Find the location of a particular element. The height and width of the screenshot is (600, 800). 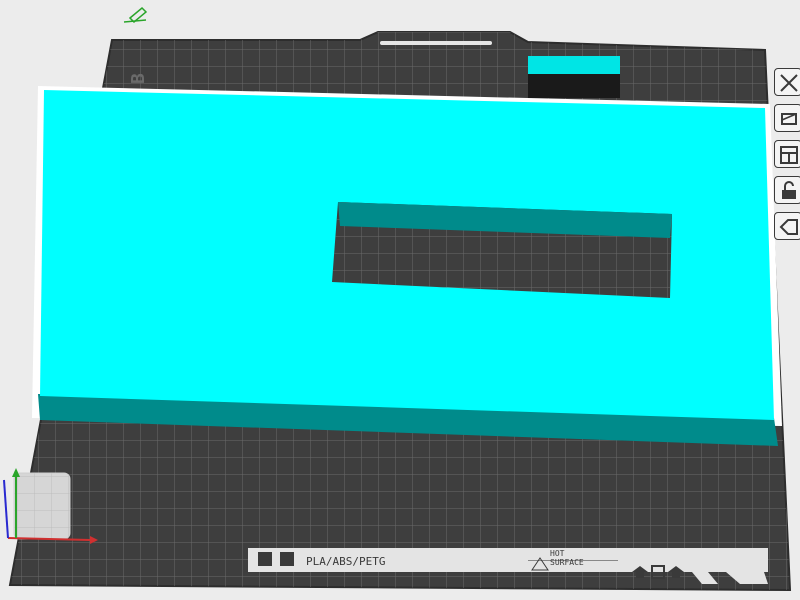

close-button is located at coordinates (787, 82).